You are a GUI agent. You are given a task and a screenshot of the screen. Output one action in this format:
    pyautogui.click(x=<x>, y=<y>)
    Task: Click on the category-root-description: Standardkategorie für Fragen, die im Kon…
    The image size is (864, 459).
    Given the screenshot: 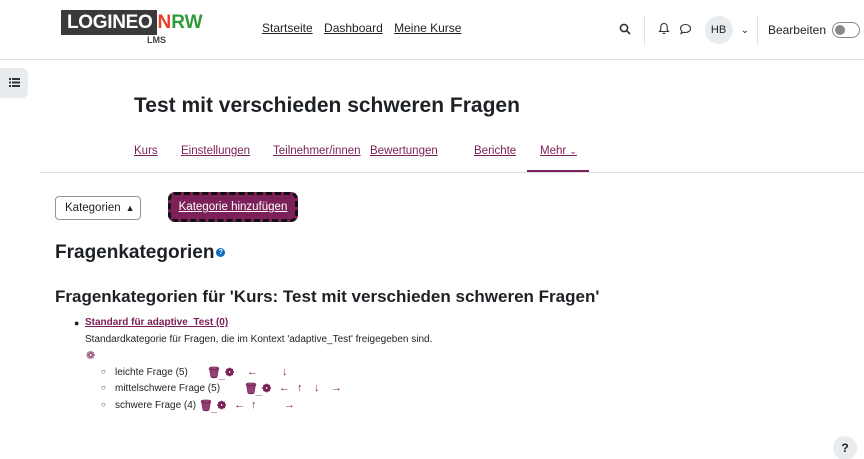 What is the action you would take?
    pyautogui.click(x=259, y=339)
    